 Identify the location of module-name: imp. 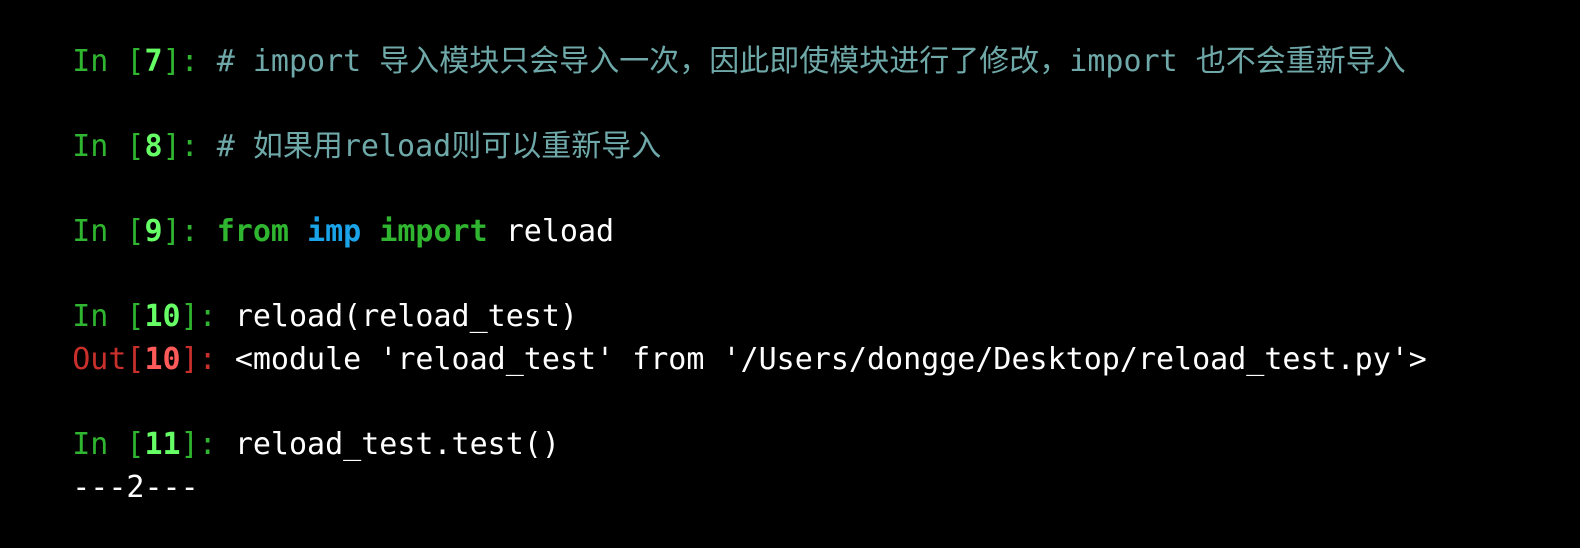
(334, 231).